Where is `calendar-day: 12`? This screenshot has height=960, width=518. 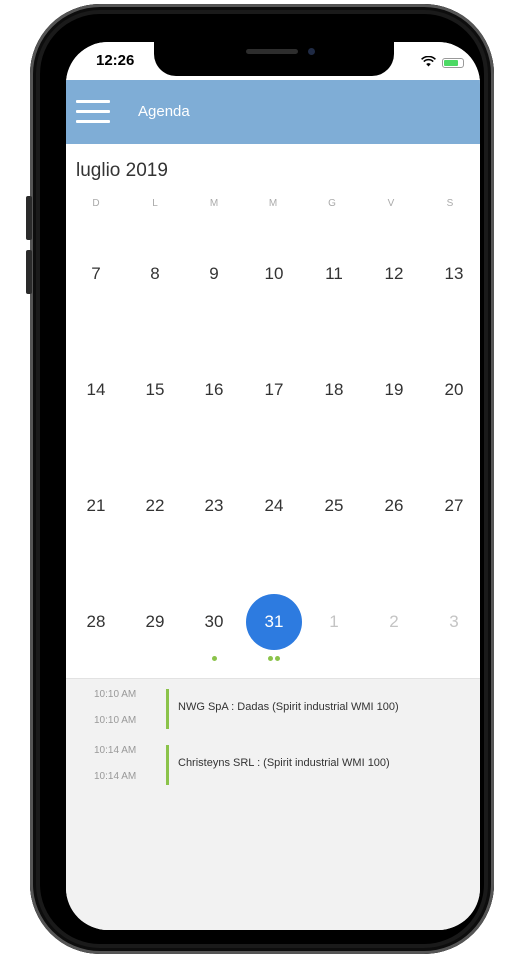 calendar-day: 12 is located at coordinates (394, 274).